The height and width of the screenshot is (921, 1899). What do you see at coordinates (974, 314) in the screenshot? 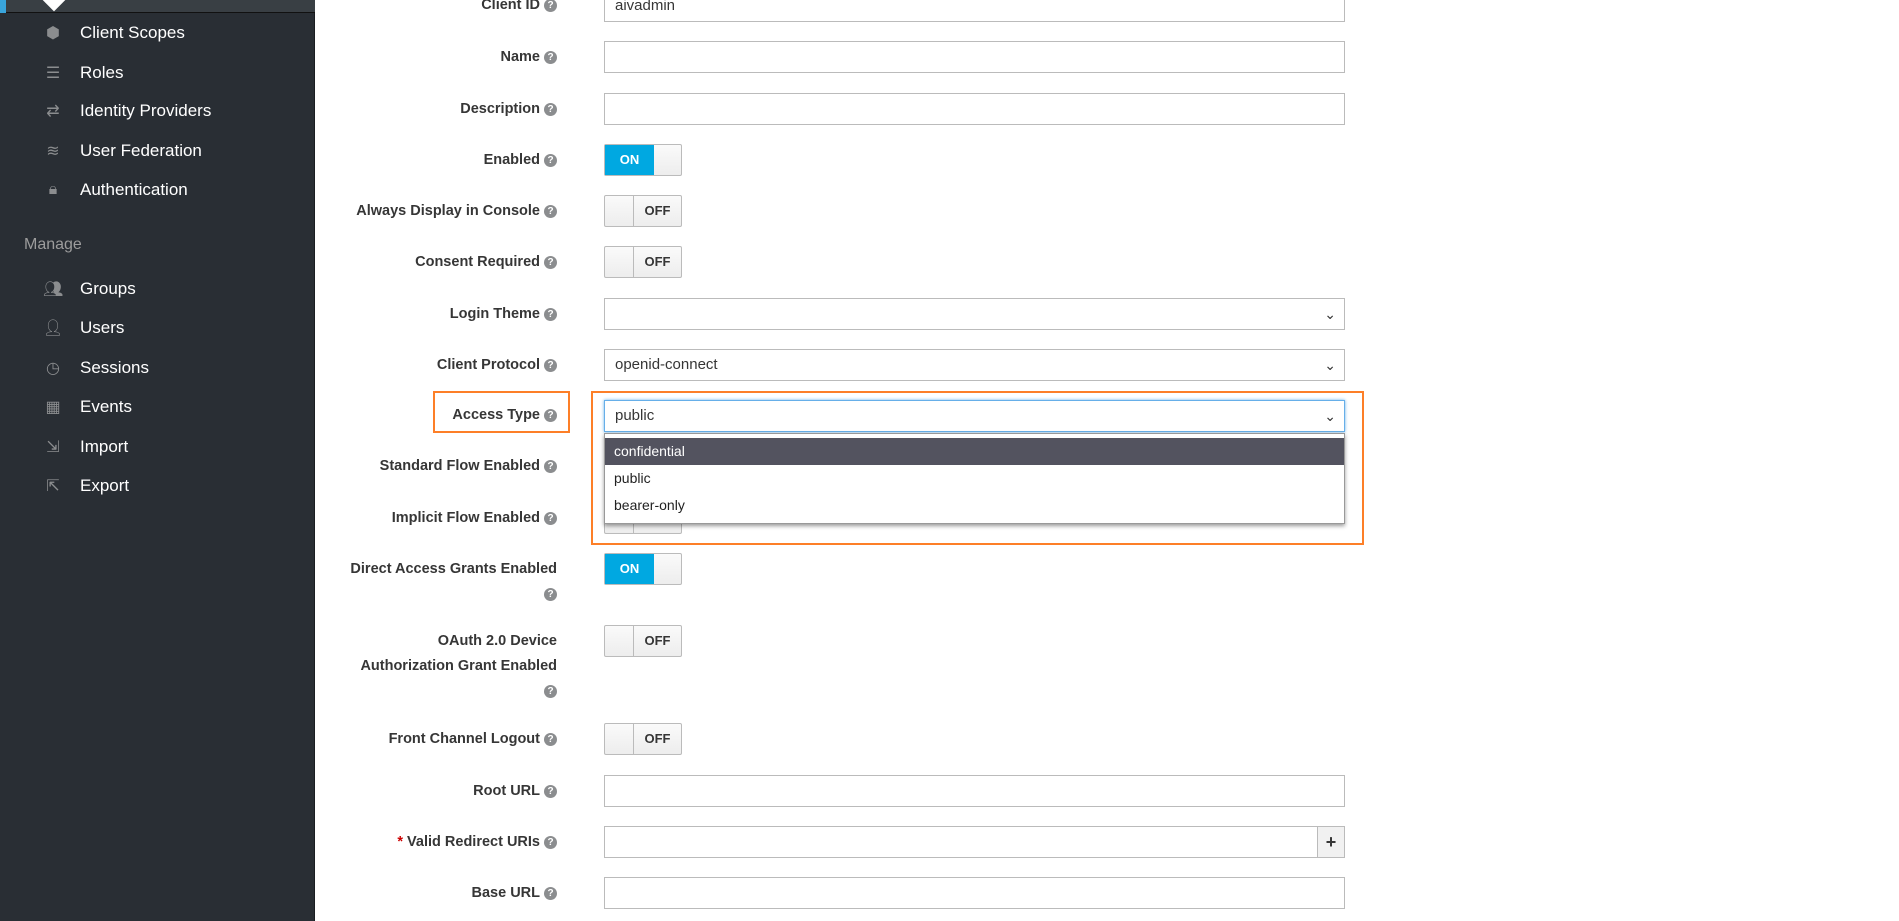
I see `login-theme-select: ⌄` at bounding box center [974, 314].